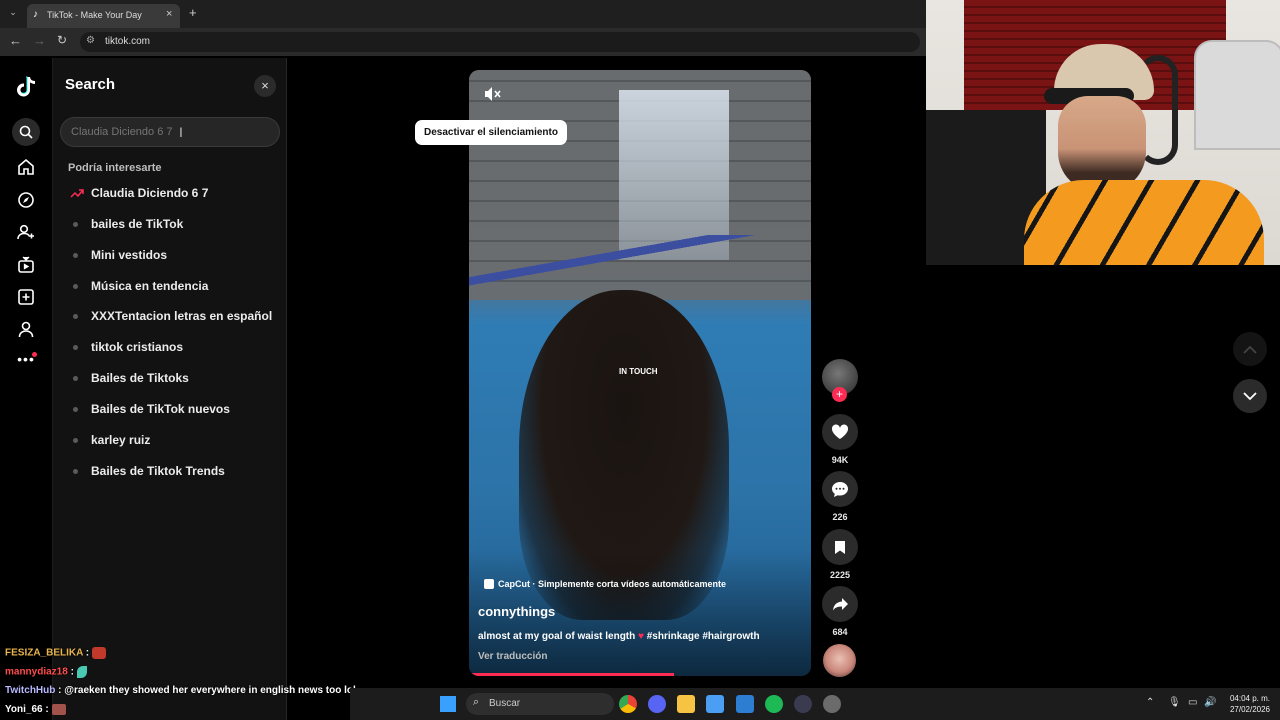 This screenshot has height=720, width=1280. I want to click on microphone-icon: 🎙, so click(1174, 702).